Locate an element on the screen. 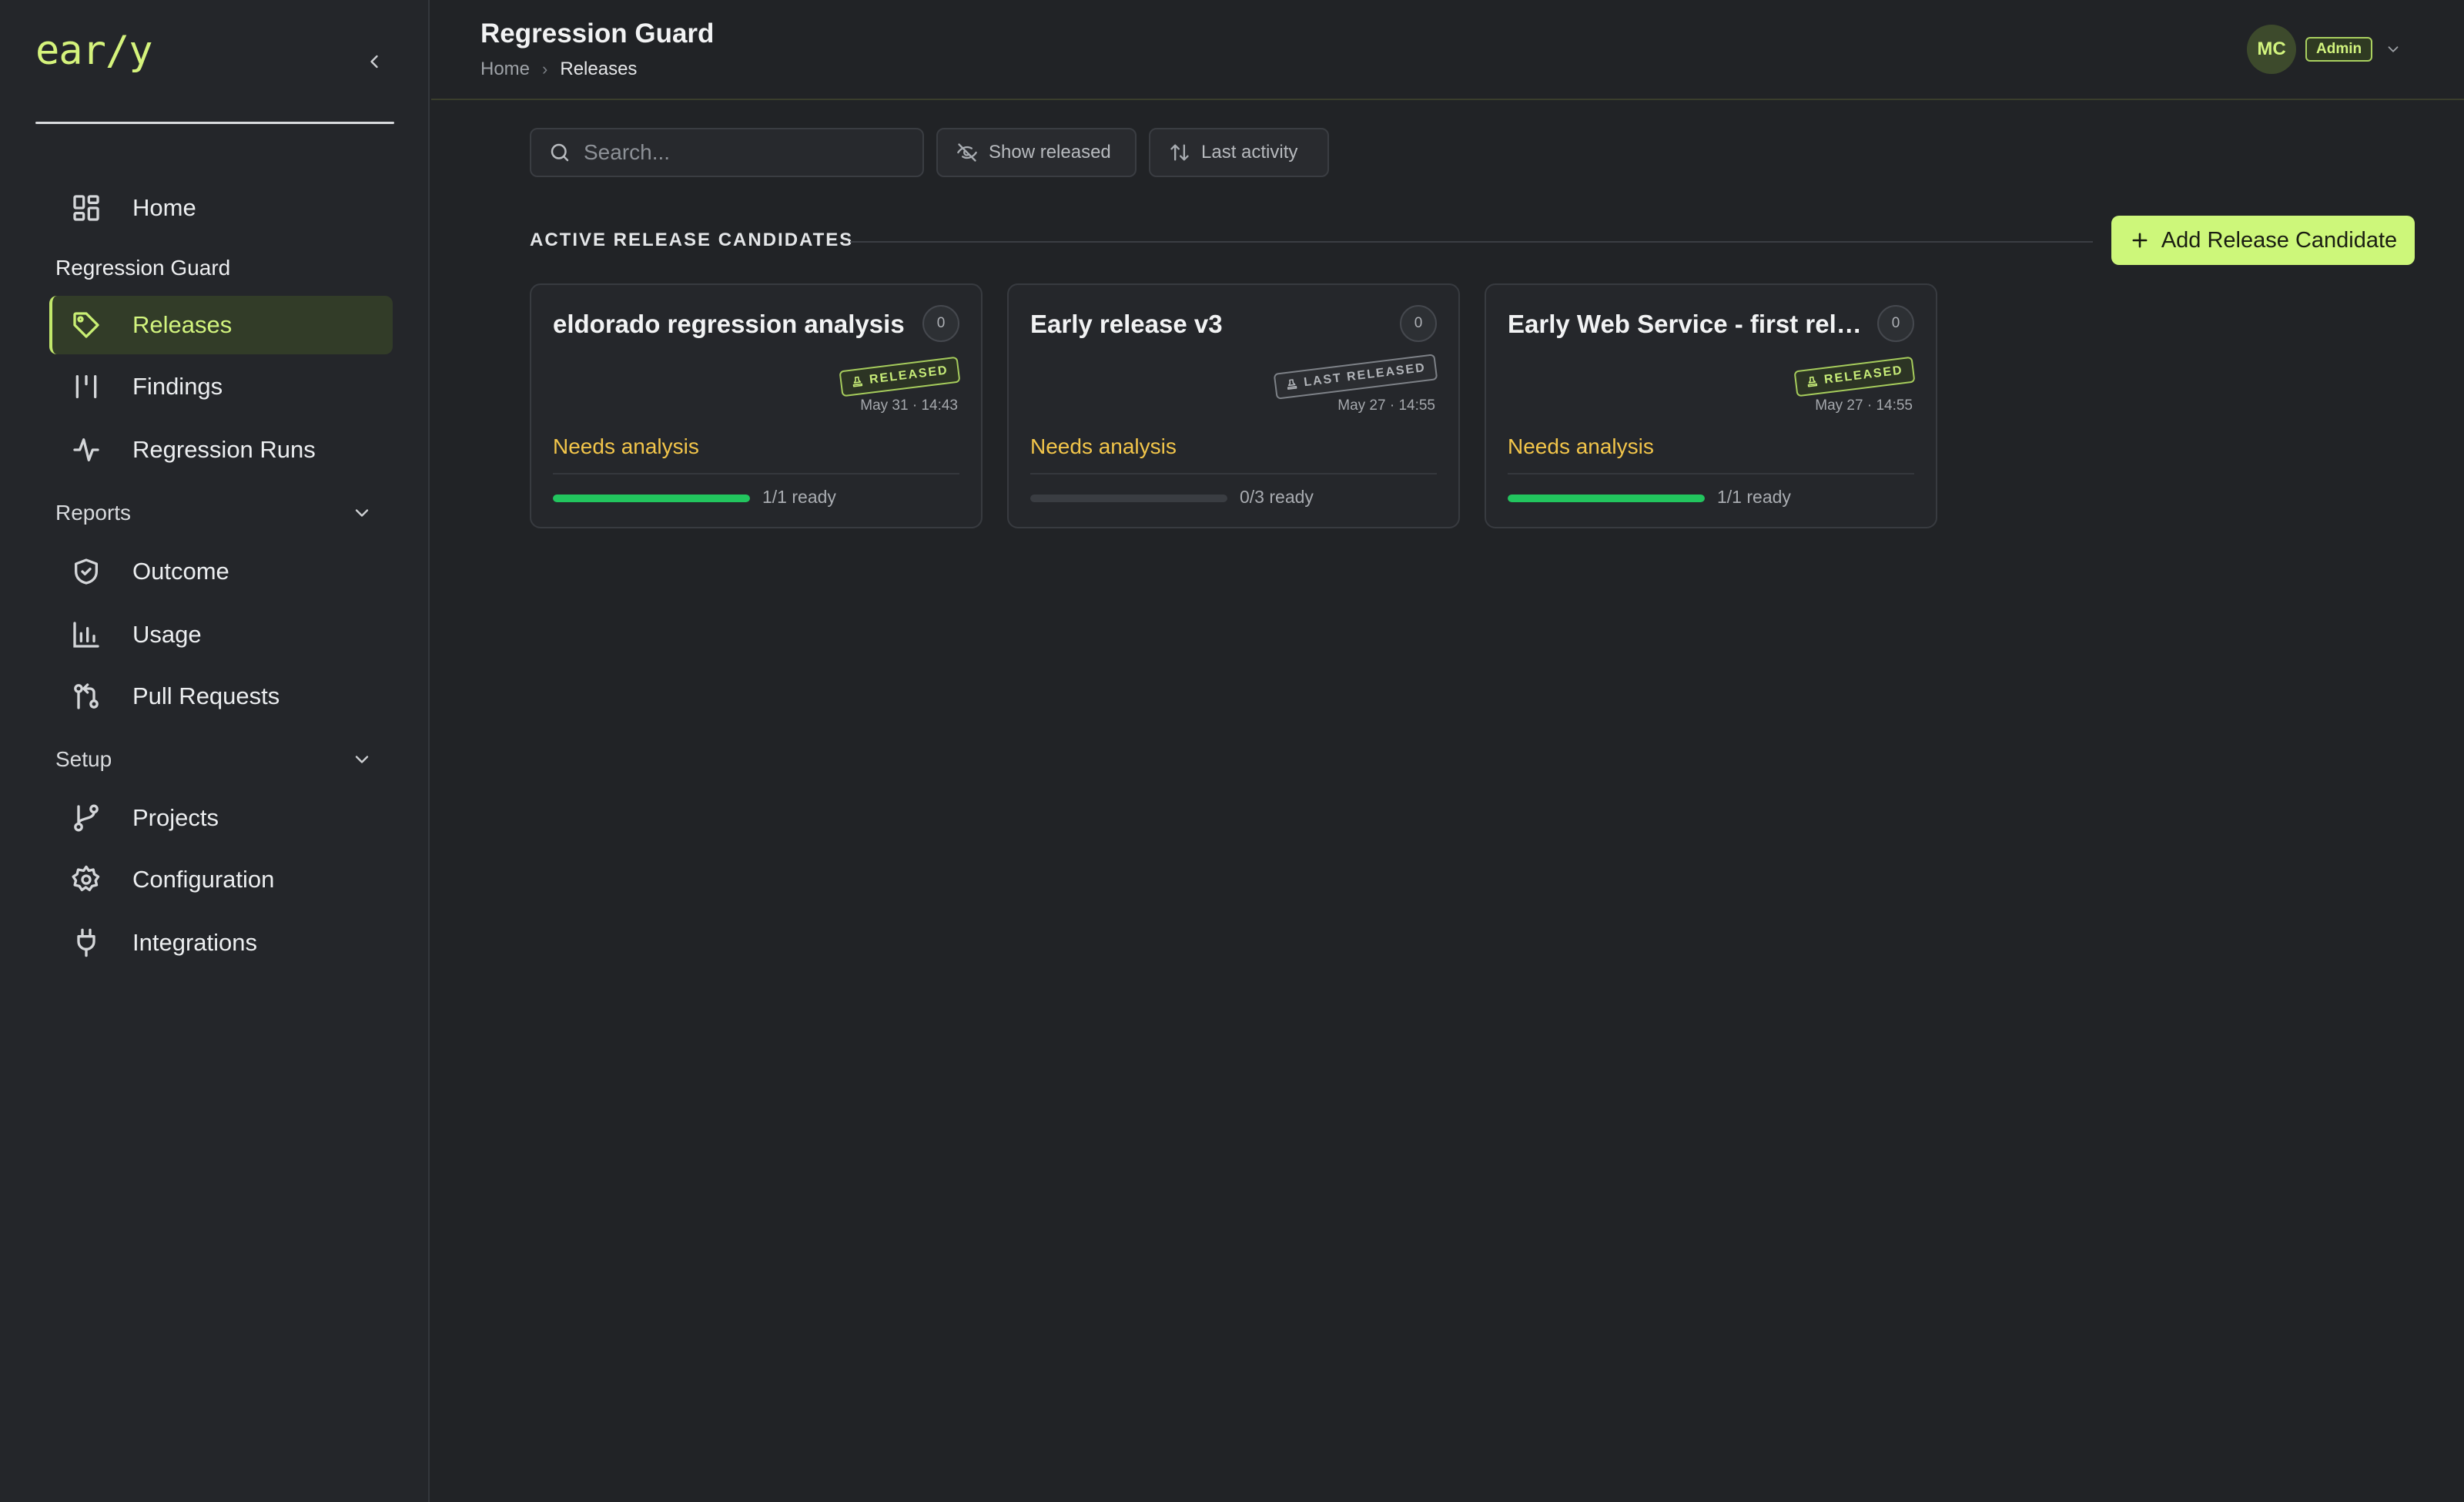 This screenshot has height=1502, width=2464. setup-toggle is located at coordinates (362, 759).